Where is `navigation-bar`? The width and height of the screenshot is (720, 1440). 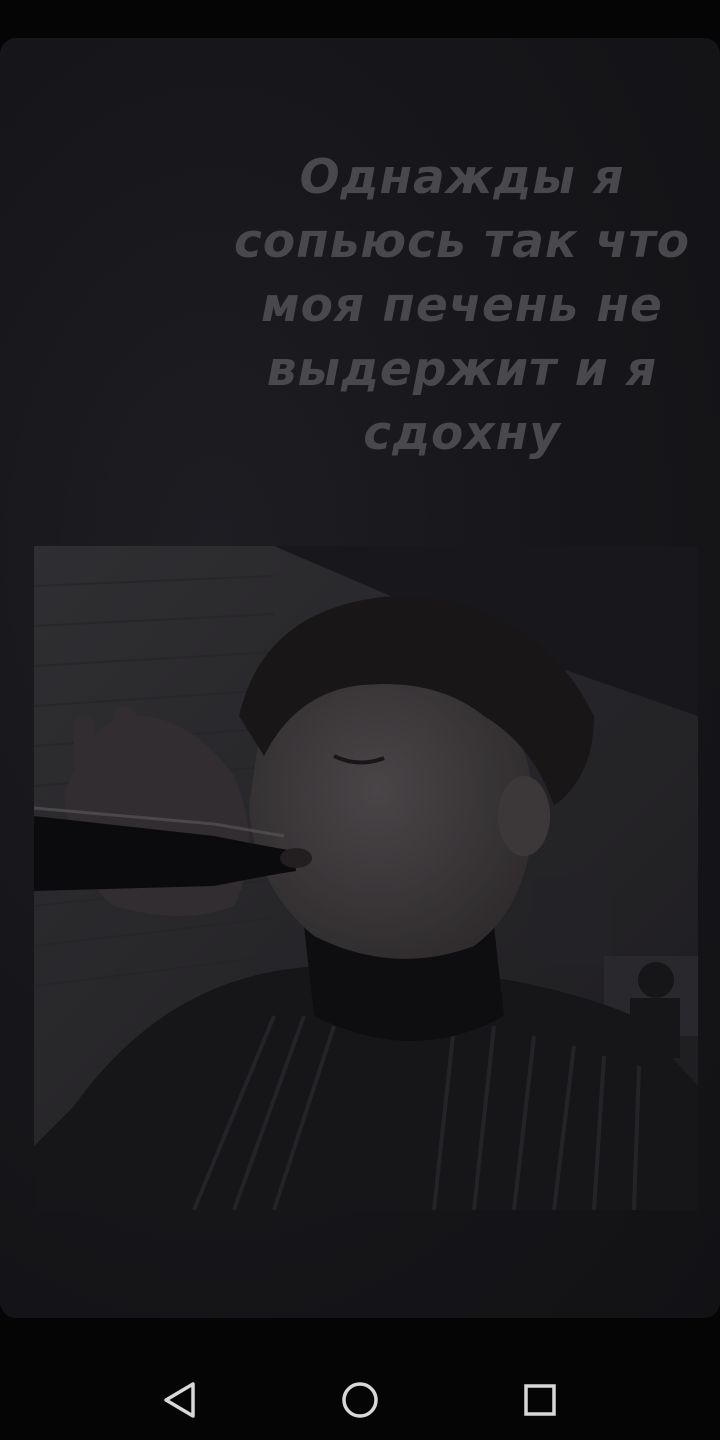
navigation-bar is located at coordinates (360, 1379).